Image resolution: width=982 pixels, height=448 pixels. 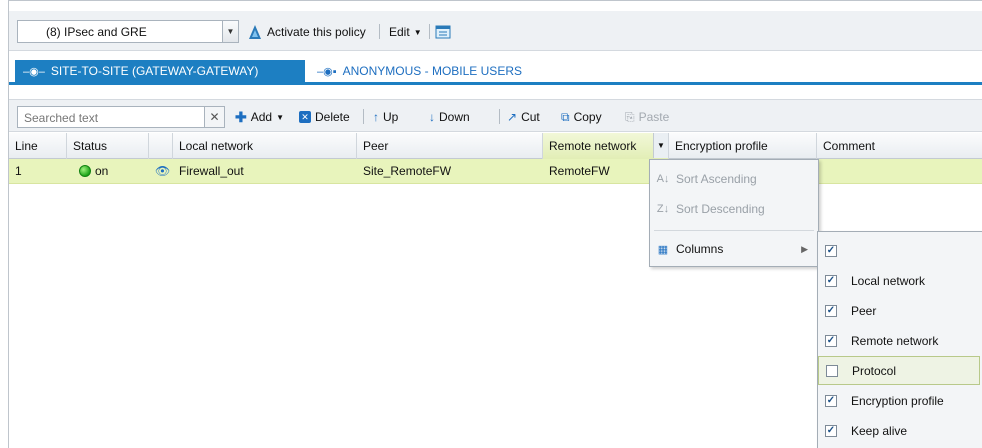 I want to click on column-toggle-encryption-profile: ✓ Encryption profile, so click(x=899, y=400).